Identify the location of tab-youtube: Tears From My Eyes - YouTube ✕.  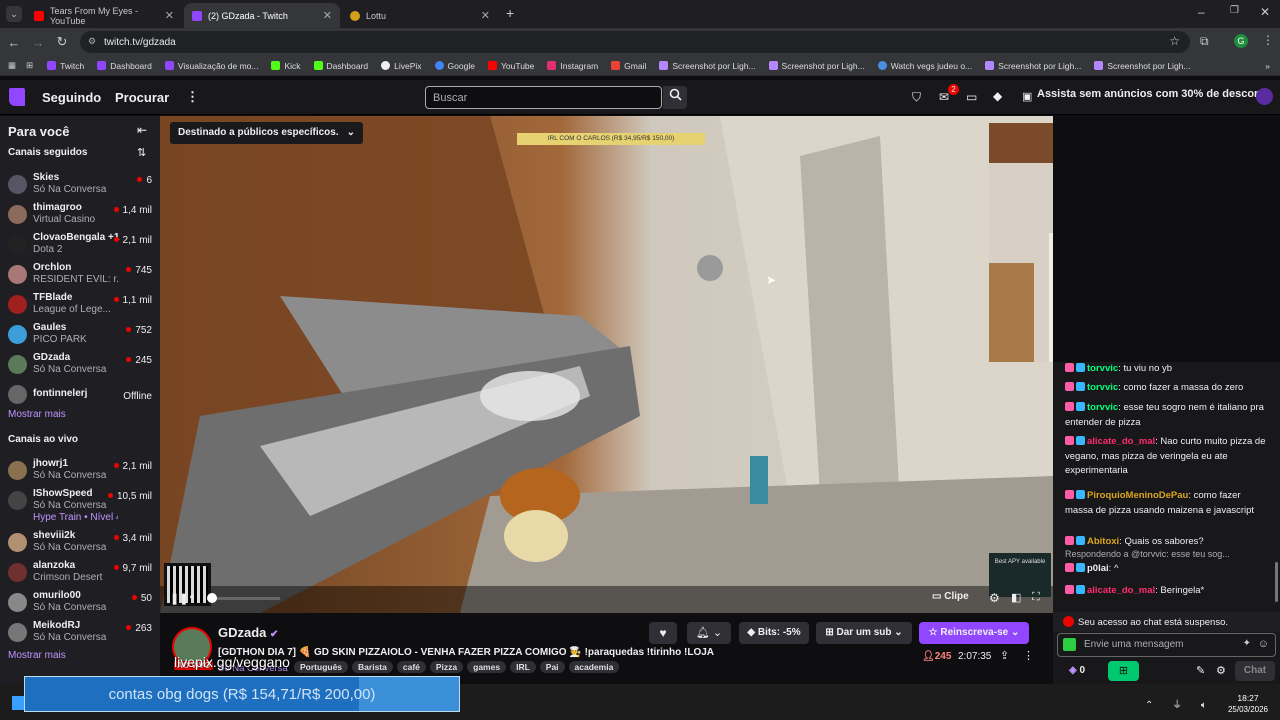
(104, 15).